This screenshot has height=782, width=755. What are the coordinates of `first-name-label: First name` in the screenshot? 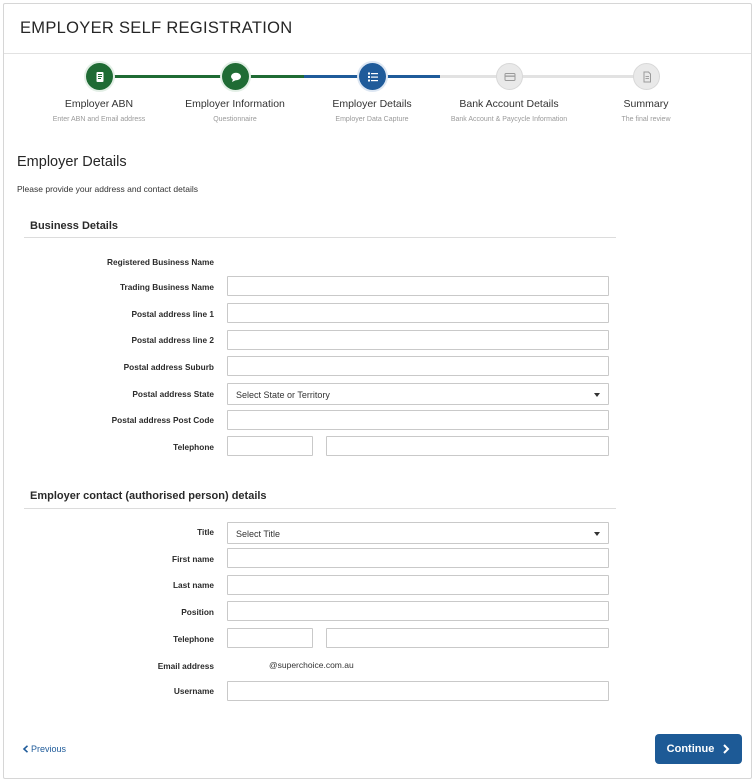 It's located at (193, 559).